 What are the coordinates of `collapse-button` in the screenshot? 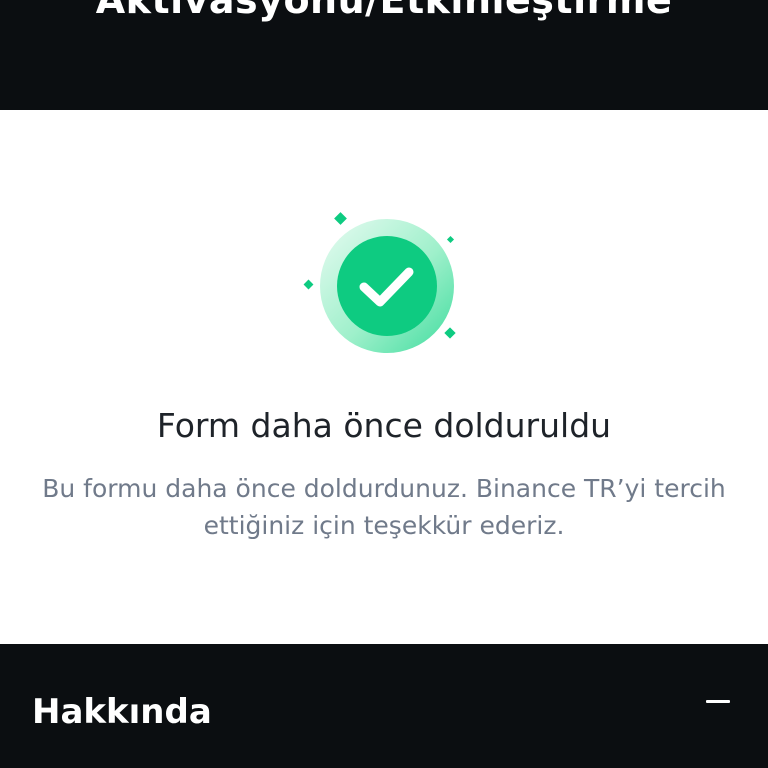 It's located at (718, 702).